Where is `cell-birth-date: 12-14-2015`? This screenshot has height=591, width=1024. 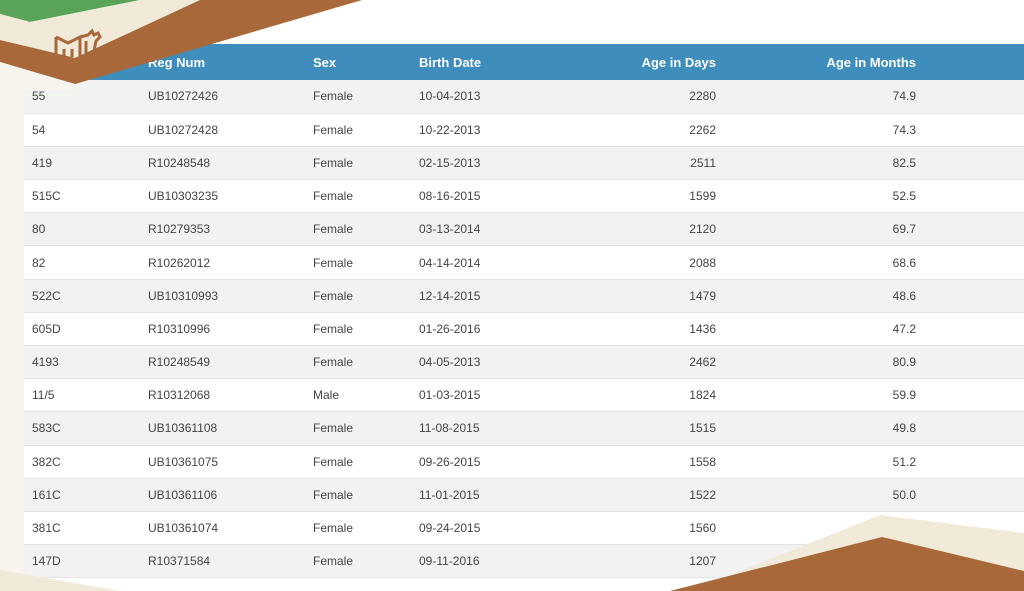
cell-birth-date: 12-14-2015 is located at coordinates (450, 295).